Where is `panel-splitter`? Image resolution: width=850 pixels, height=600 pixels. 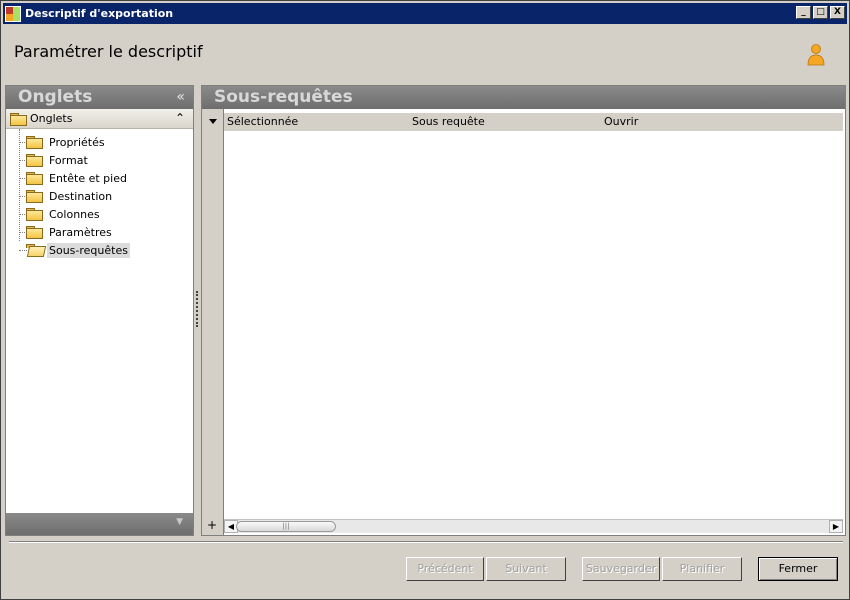
panel-splitter is located at coordinates (197, 309).